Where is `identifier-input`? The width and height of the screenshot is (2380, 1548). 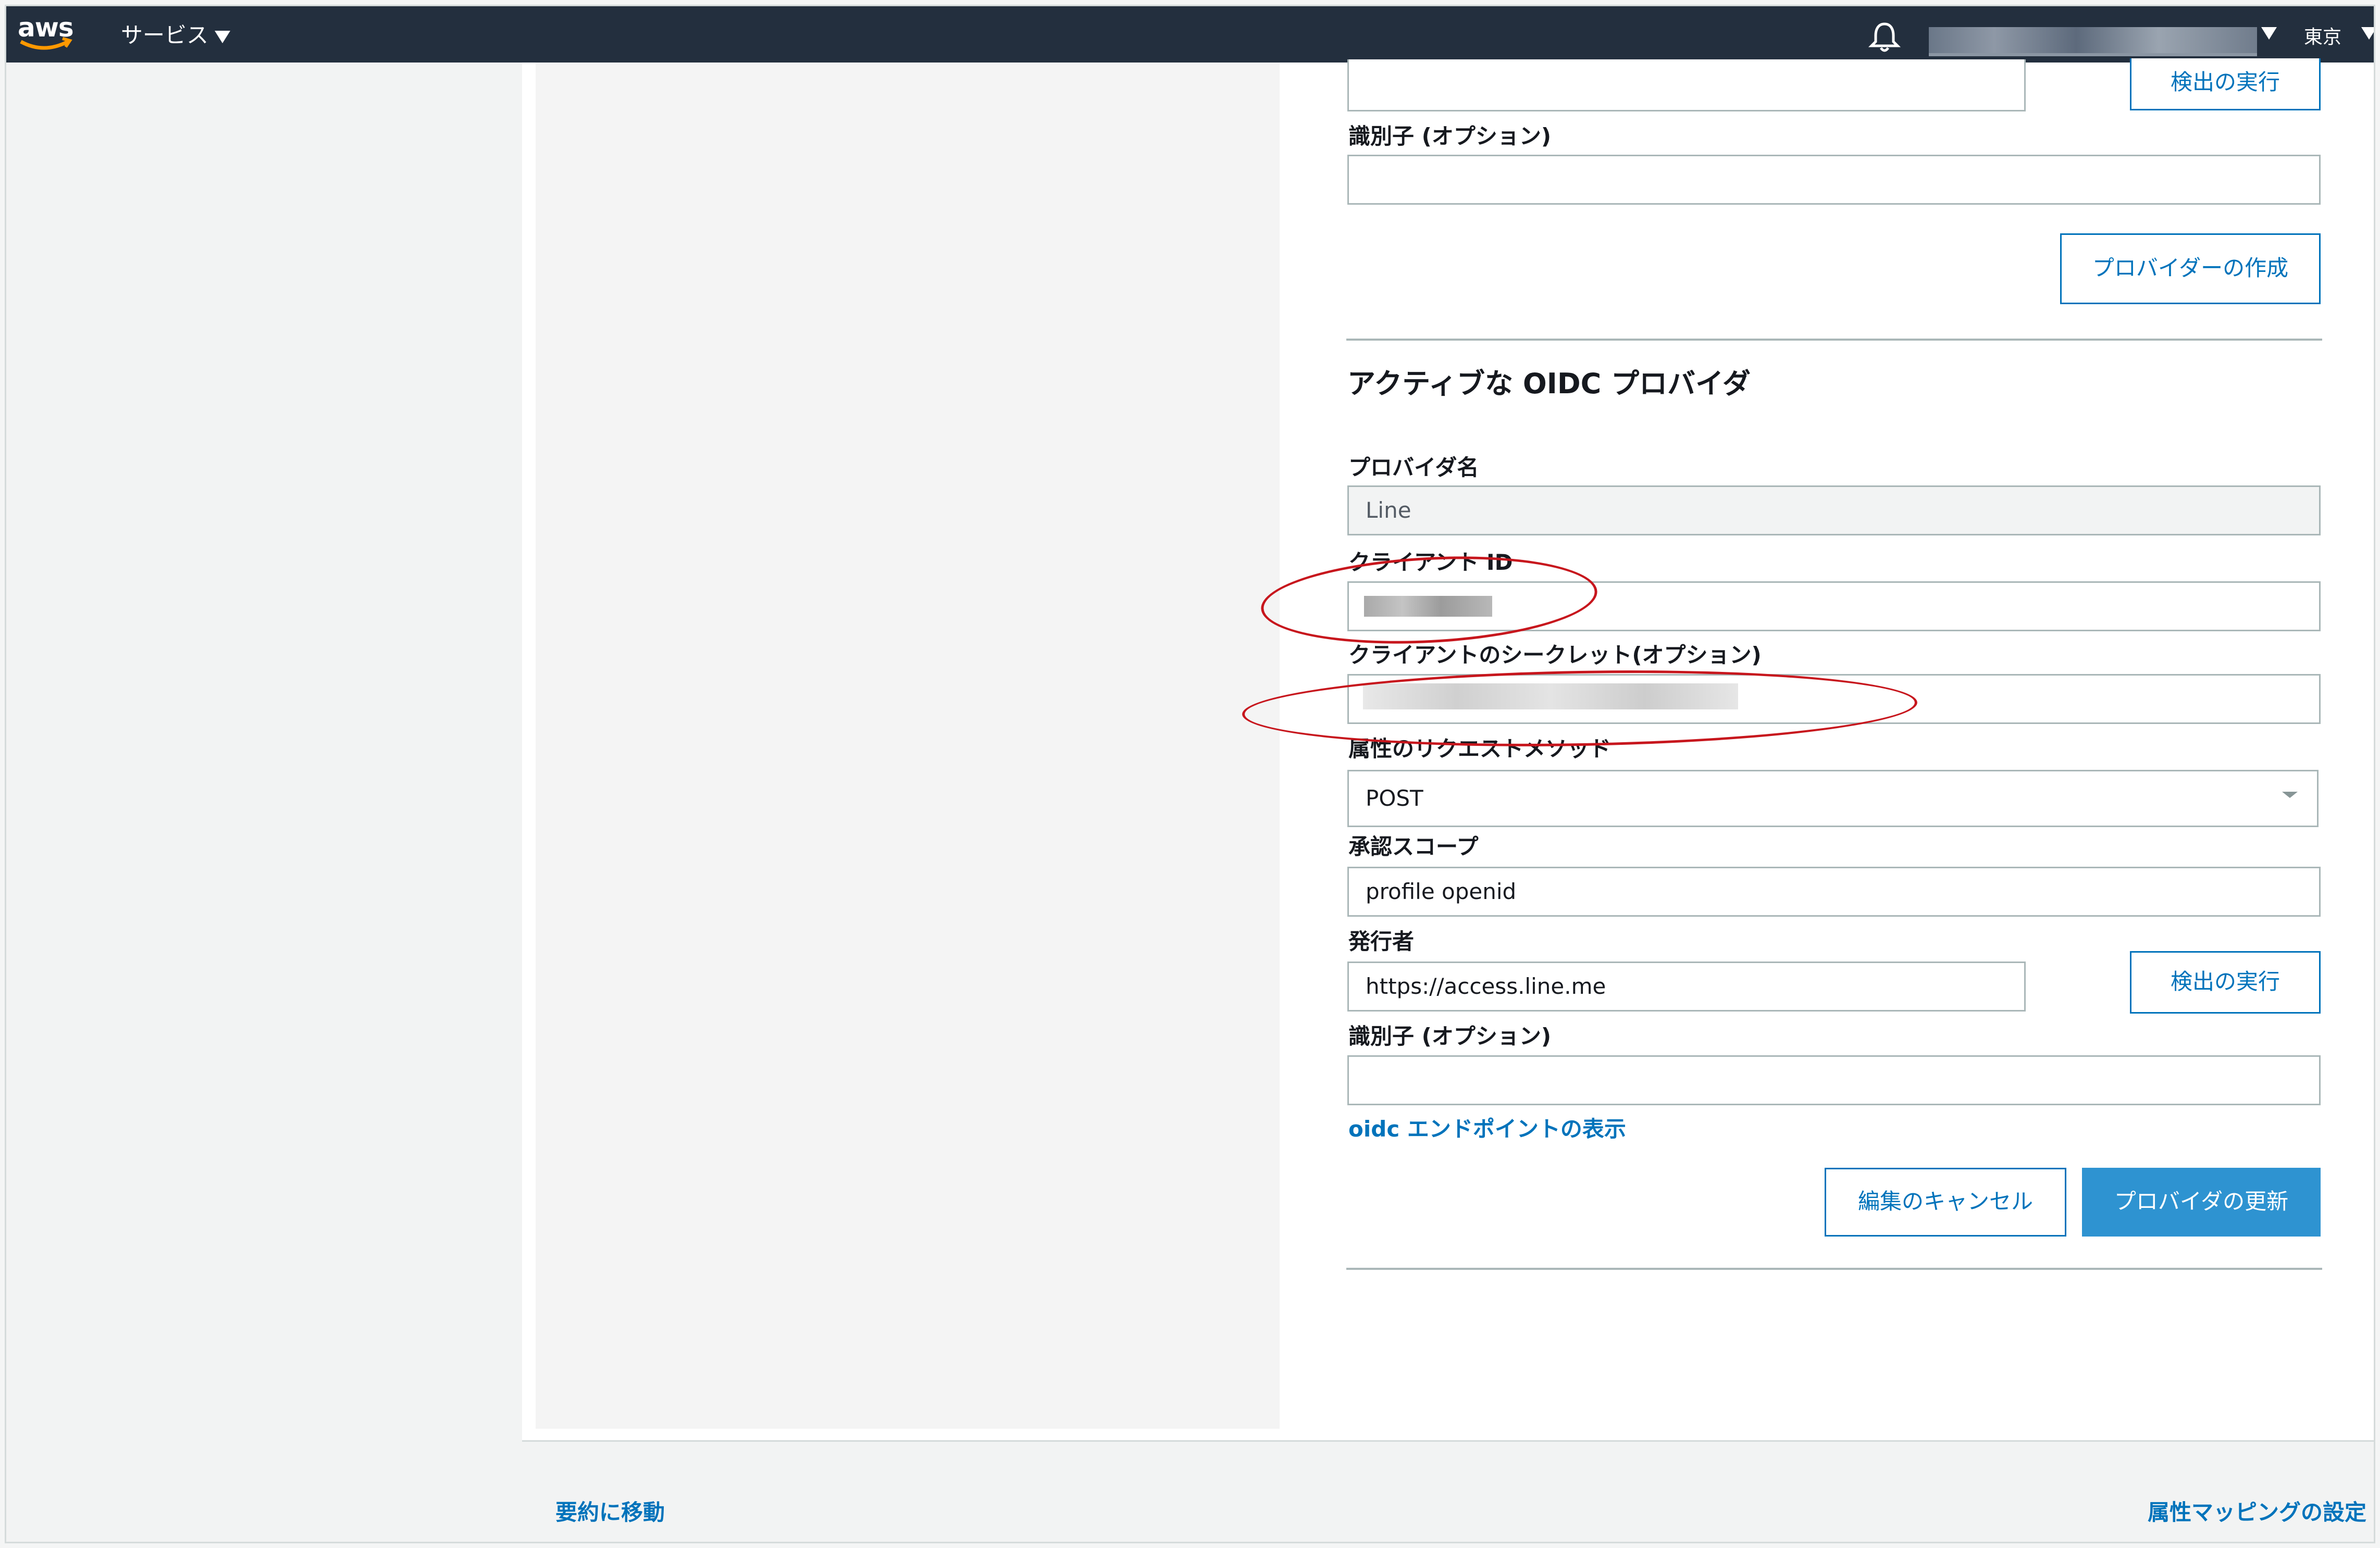
identifier-input is located at coordinates (1834, 1080).